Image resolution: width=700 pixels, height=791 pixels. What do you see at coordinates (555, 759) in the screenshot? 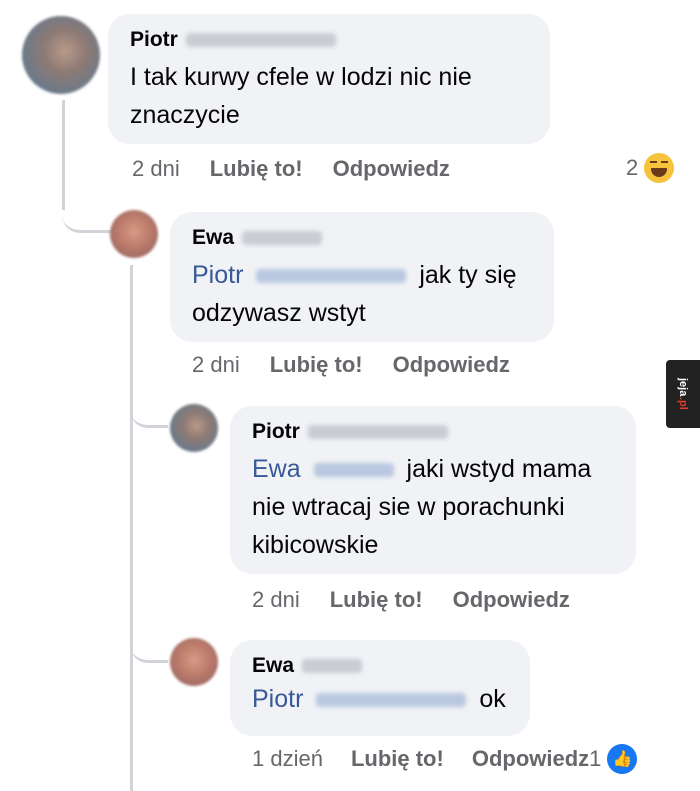
I see `reply-button: Odpowiedz 1 👍` at bounding box center [555, 759].